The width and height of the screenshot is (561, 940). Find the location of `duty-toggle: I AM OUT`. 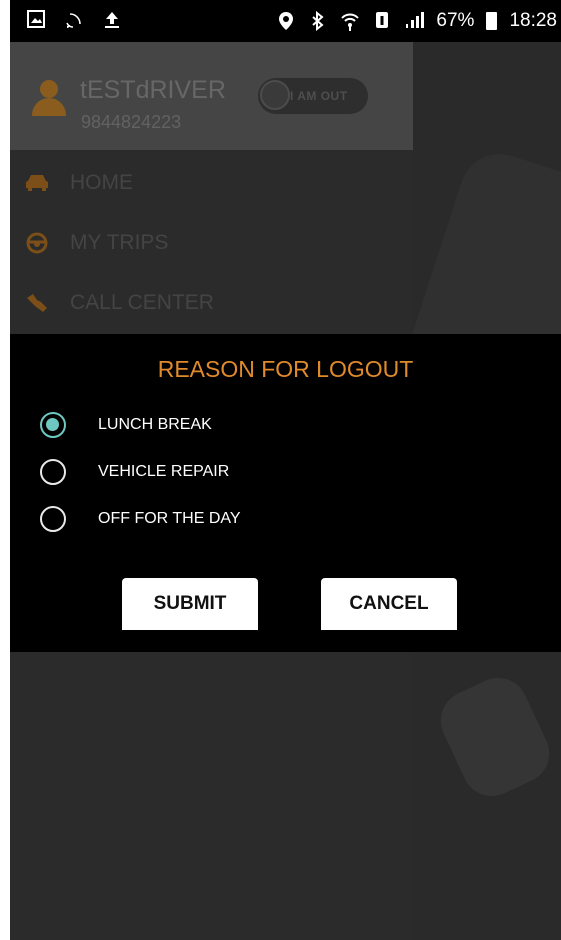

duty-toggle: I AM OUT is located at coordinates (313, 96).